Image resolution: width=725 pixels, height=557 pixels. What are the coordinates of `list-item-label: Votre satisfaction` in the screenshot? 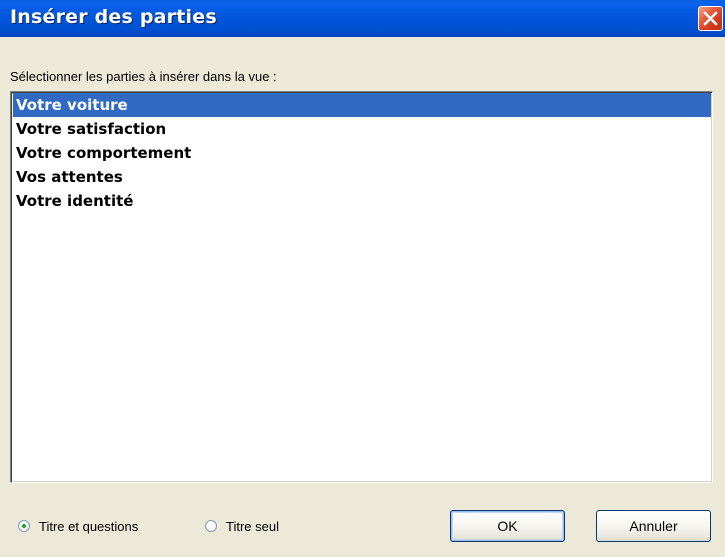 It's located at (91, 129).